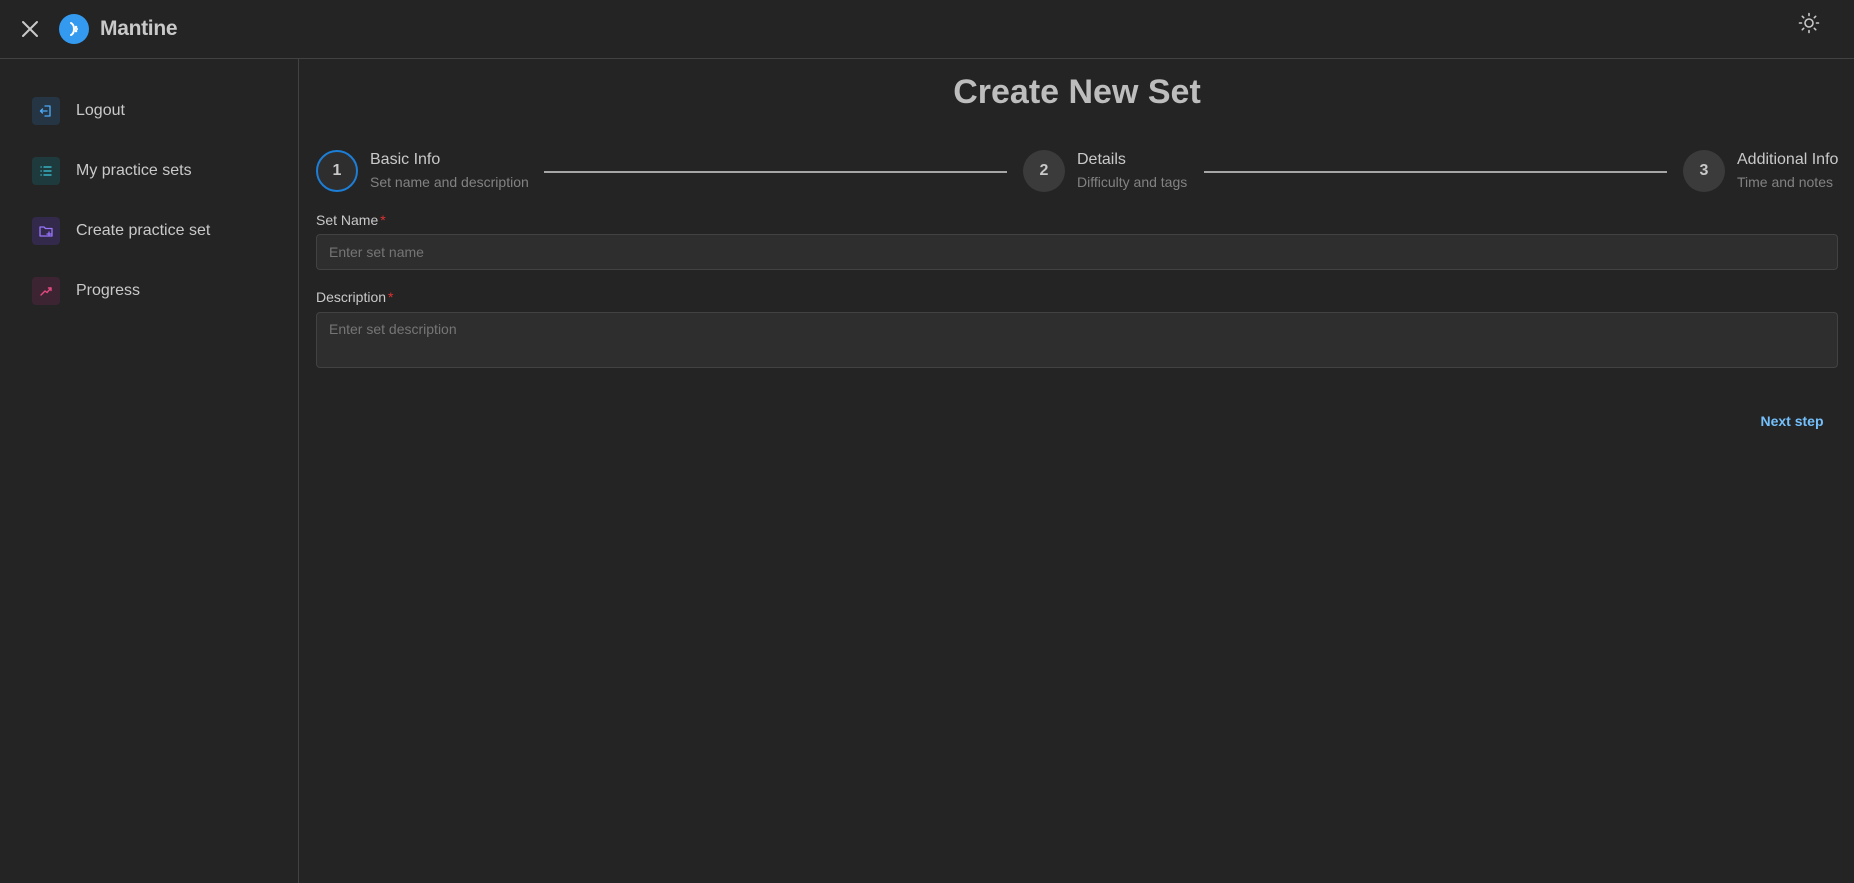  I want to click on page-title: Create New Set, so click(1077, 92).